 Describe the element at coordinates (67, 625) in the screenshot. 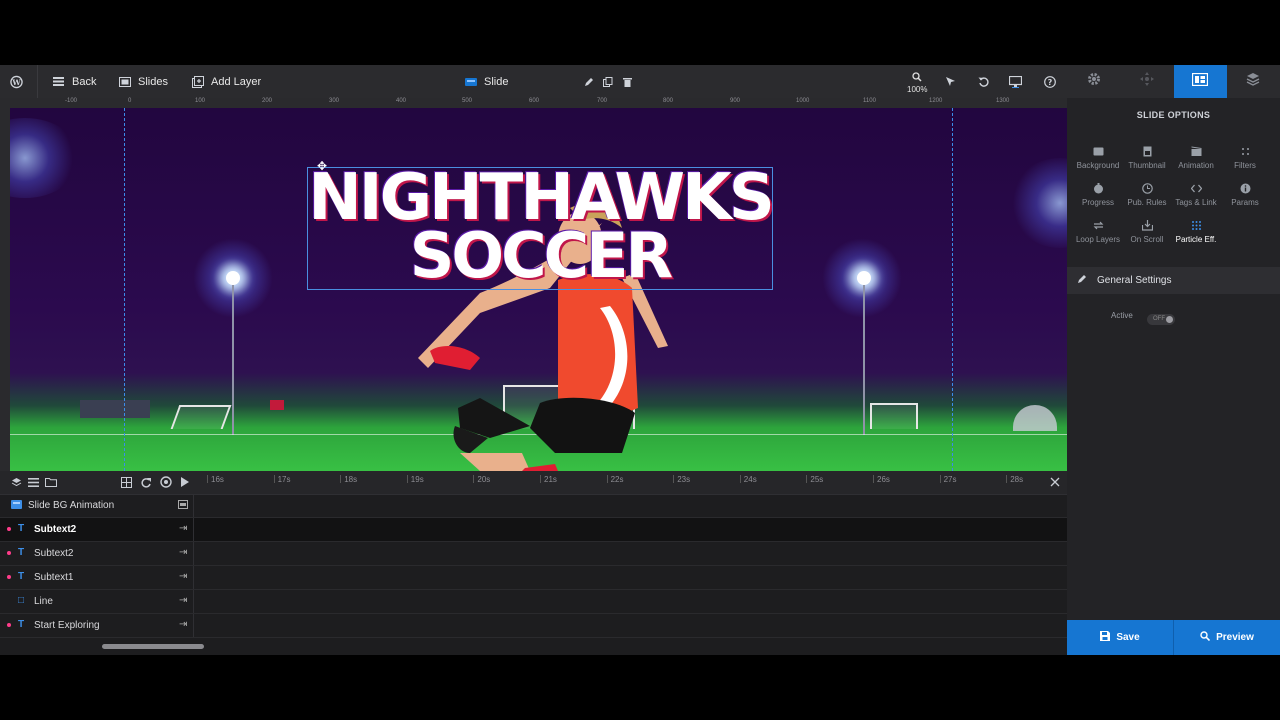

I see `layer-label: Start Exploring` at that location.